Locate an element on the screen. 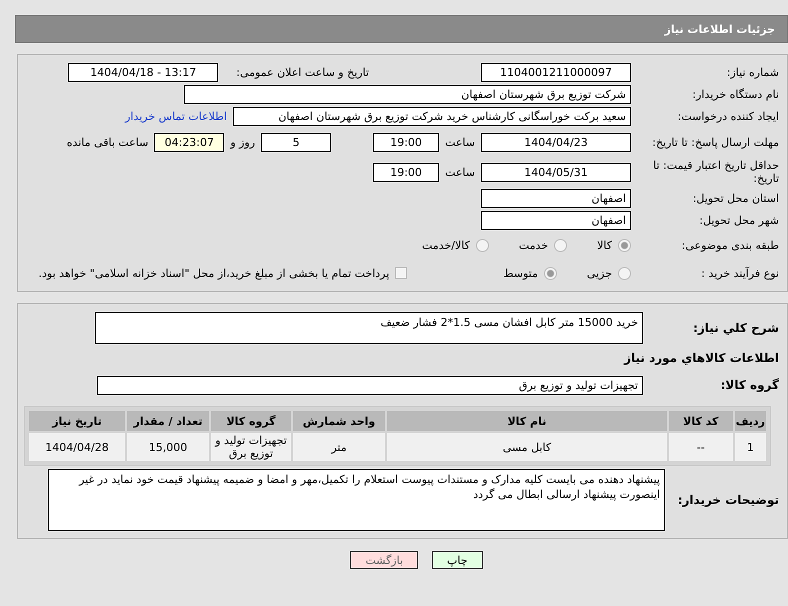 This screenshot has height=606, width=788. field-label: تاریخ و ساعت اعلان عمومی: is located at coordinates (302, 72).